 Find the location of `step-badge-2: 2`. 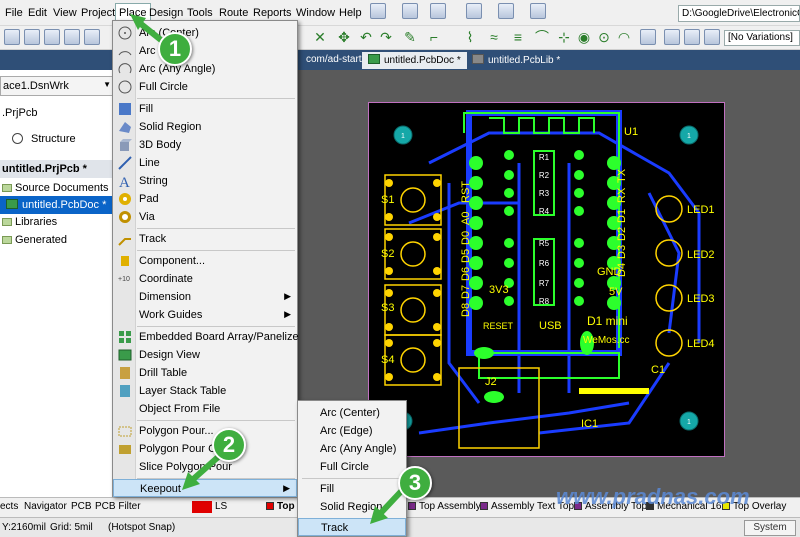

step-badge-2: 2 is located at coordinates (229, 445).